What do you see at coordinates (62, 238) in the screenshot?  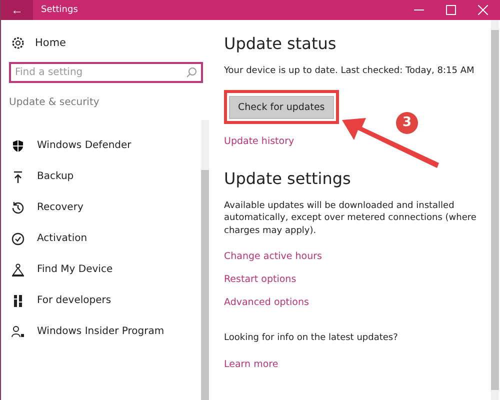 I see `item-label: Activation` at bounding box center [62, 238].